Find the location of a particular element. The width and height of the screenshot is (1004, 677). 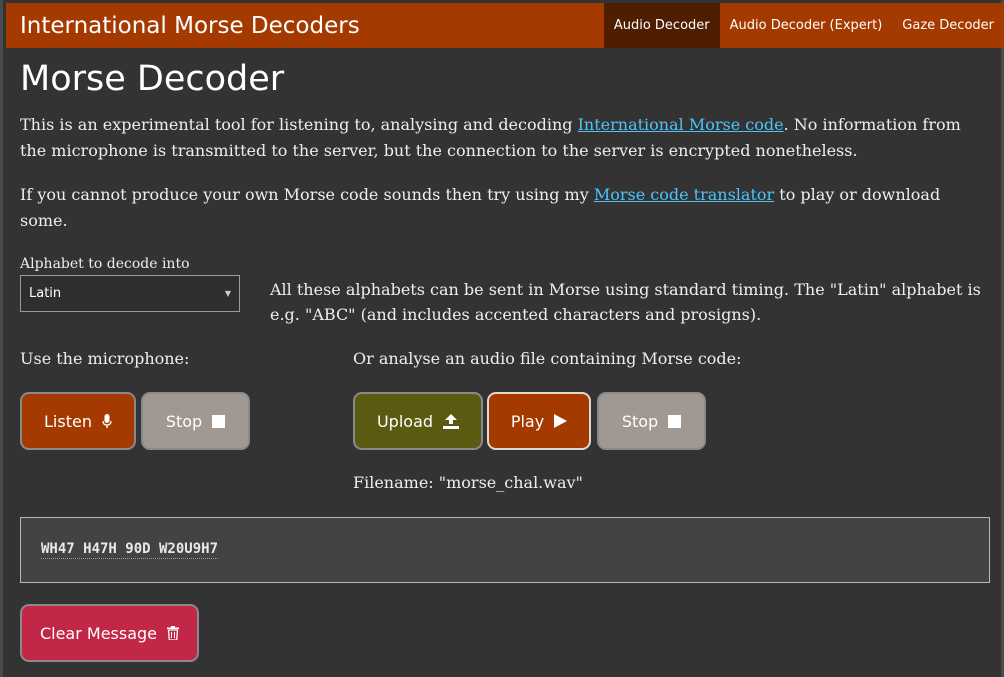

play-triangle-icon is located at coordinates (561, 421).